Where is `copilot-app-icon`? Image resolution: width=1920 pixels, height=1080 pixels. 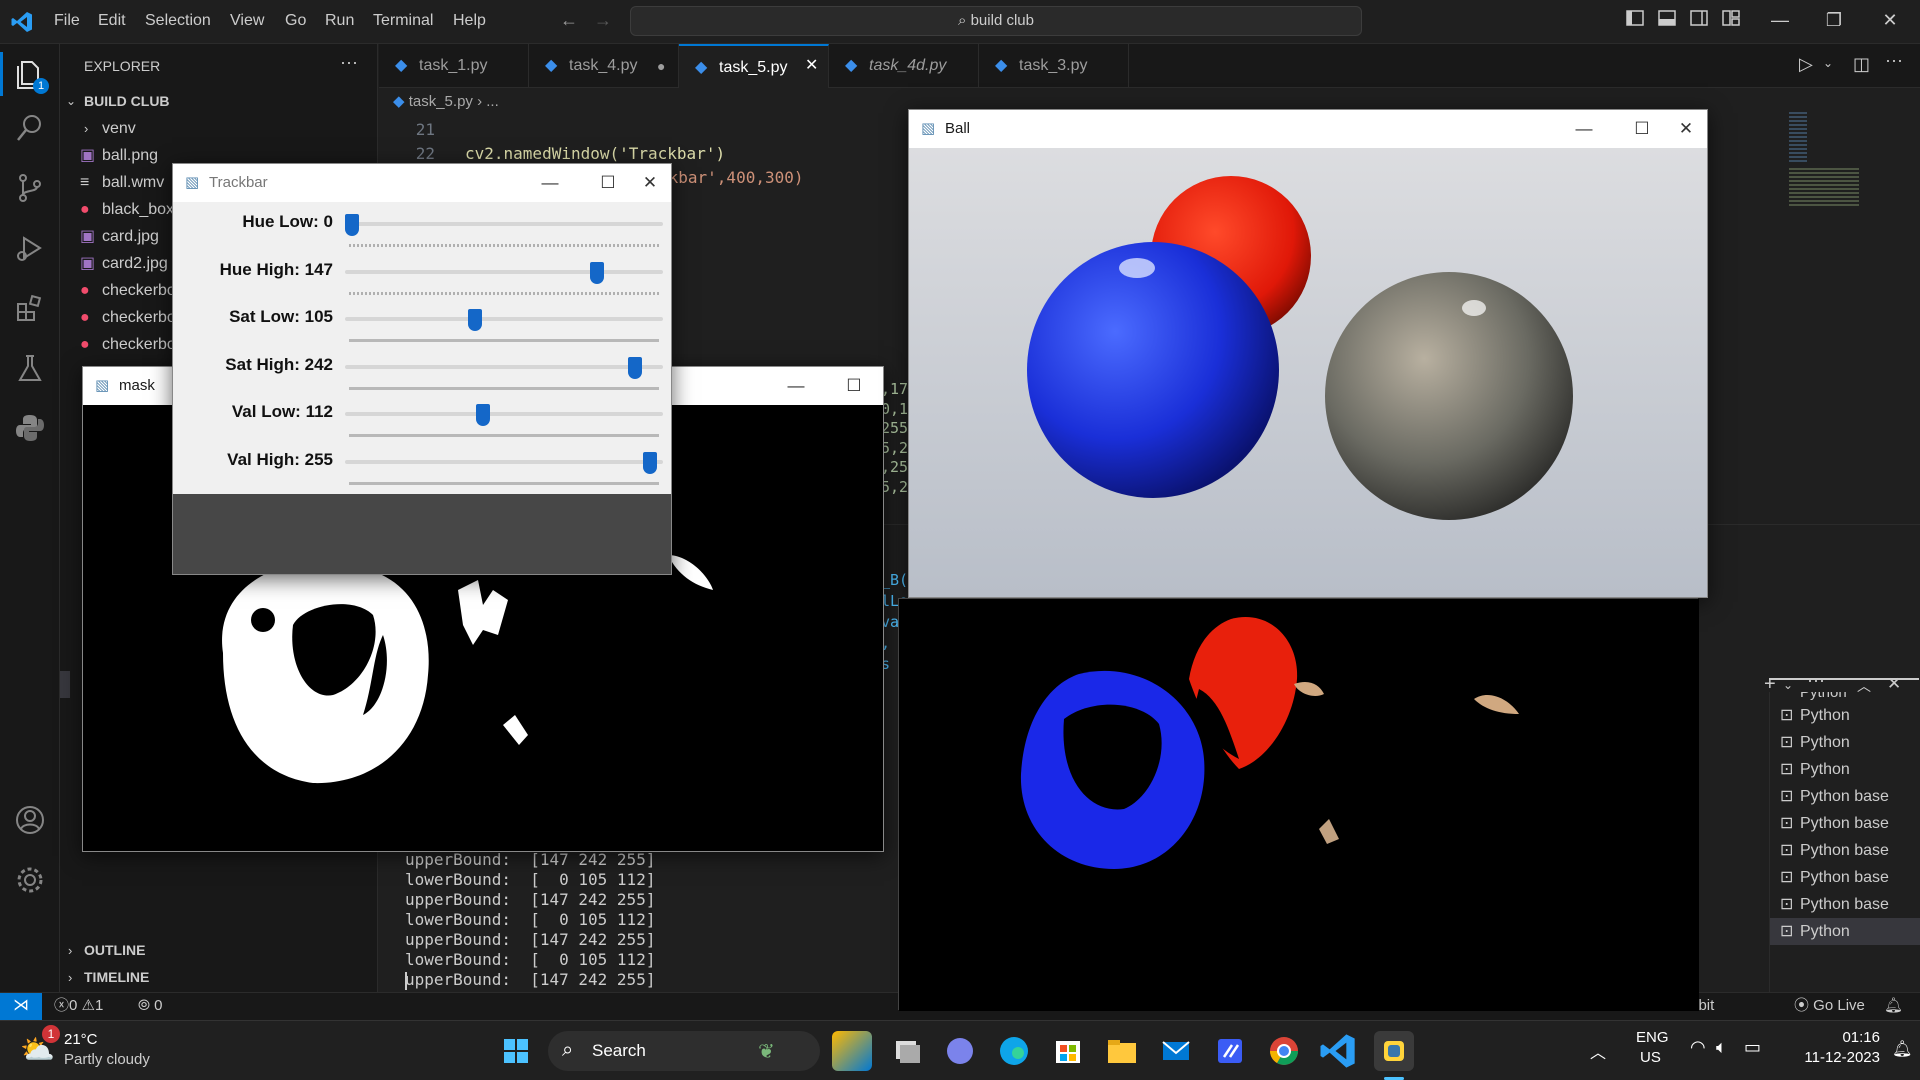
copilot-app-icon is located at coordinates (852, 1051).